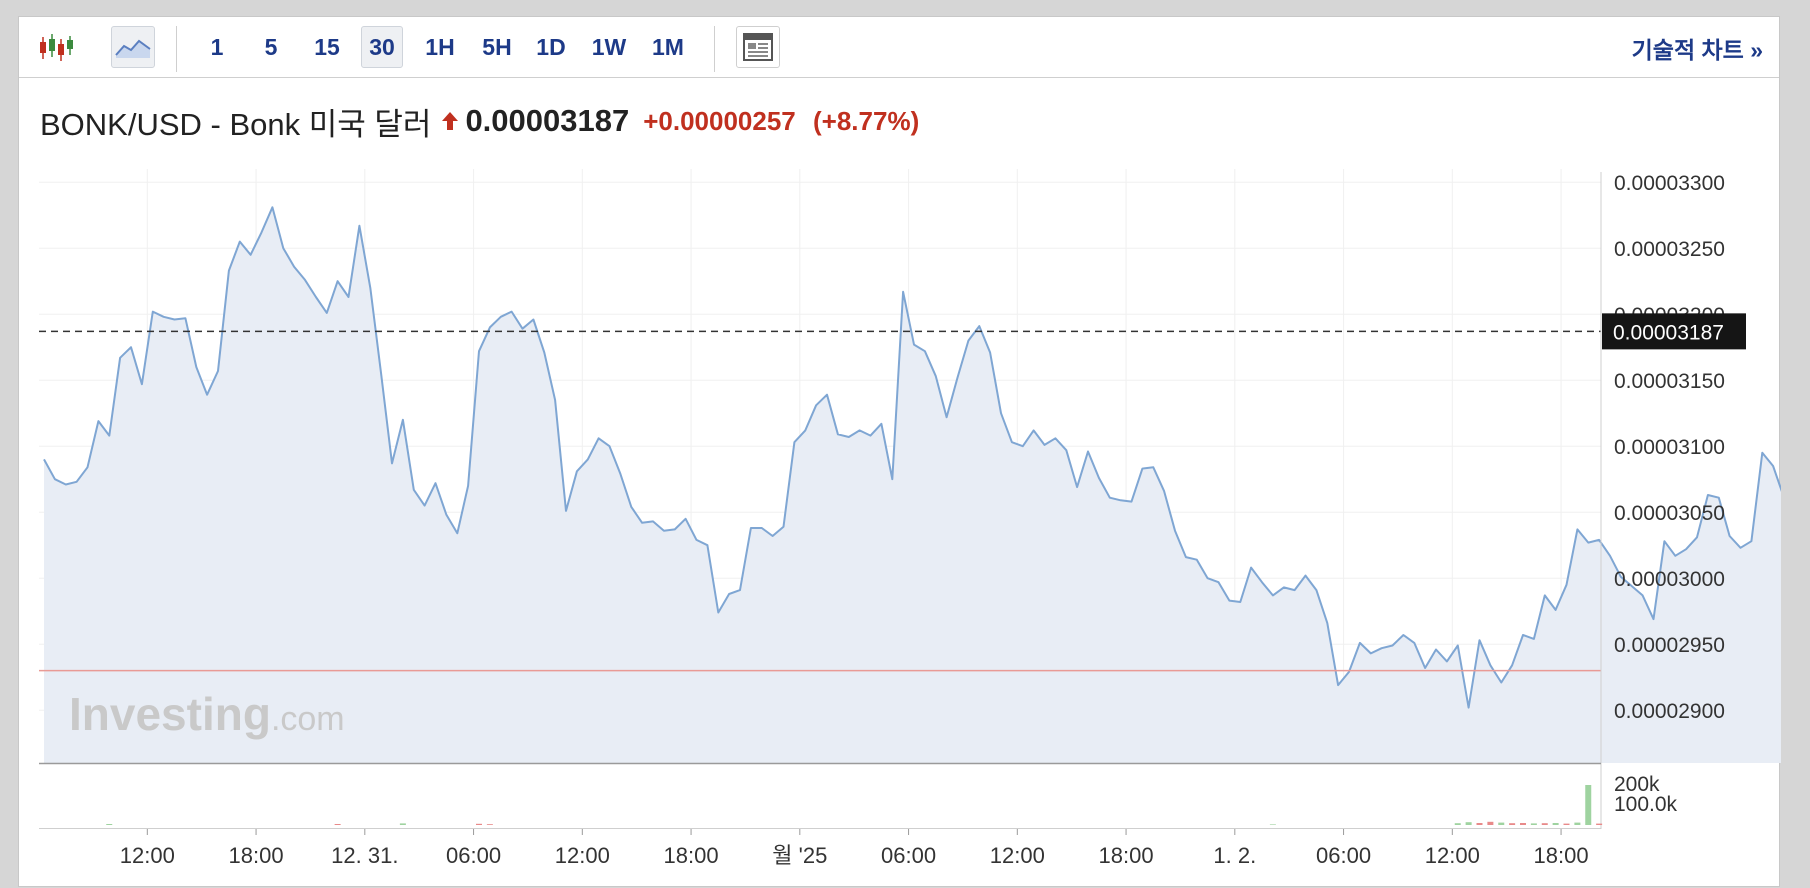 This screenshot has height=888, width=1810. What do you see at coordinates (1234, 855) in the screenshot?
I see `x-tick-label: 1. 2.` at bounding box center [1234, 855].